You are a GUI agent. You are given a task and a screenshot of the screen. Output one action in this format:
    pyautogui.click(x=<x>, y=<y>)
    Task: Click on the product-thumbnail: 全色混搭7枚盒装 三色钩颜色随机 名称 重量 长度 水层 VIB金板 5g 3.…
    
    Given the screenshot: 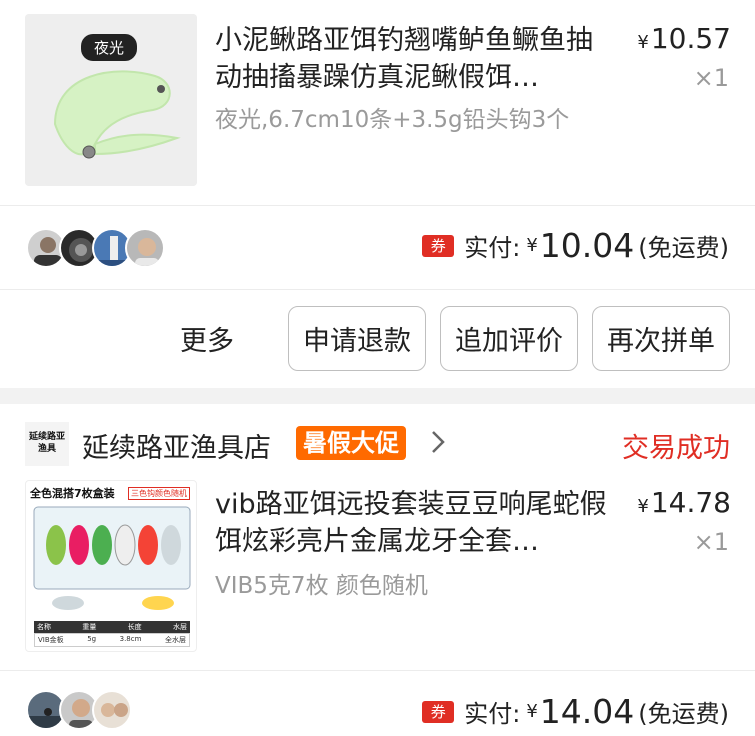 What is the action you would take?
    pyautogui.click(x=111, y=566)
    